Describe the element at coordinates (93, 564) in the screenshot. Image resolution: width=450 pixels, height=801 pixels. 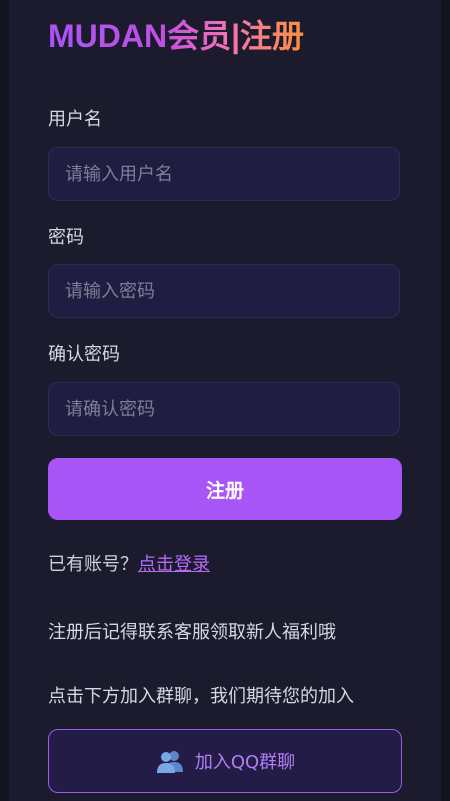
I see `login-prompt: 已有账号？` at that location.